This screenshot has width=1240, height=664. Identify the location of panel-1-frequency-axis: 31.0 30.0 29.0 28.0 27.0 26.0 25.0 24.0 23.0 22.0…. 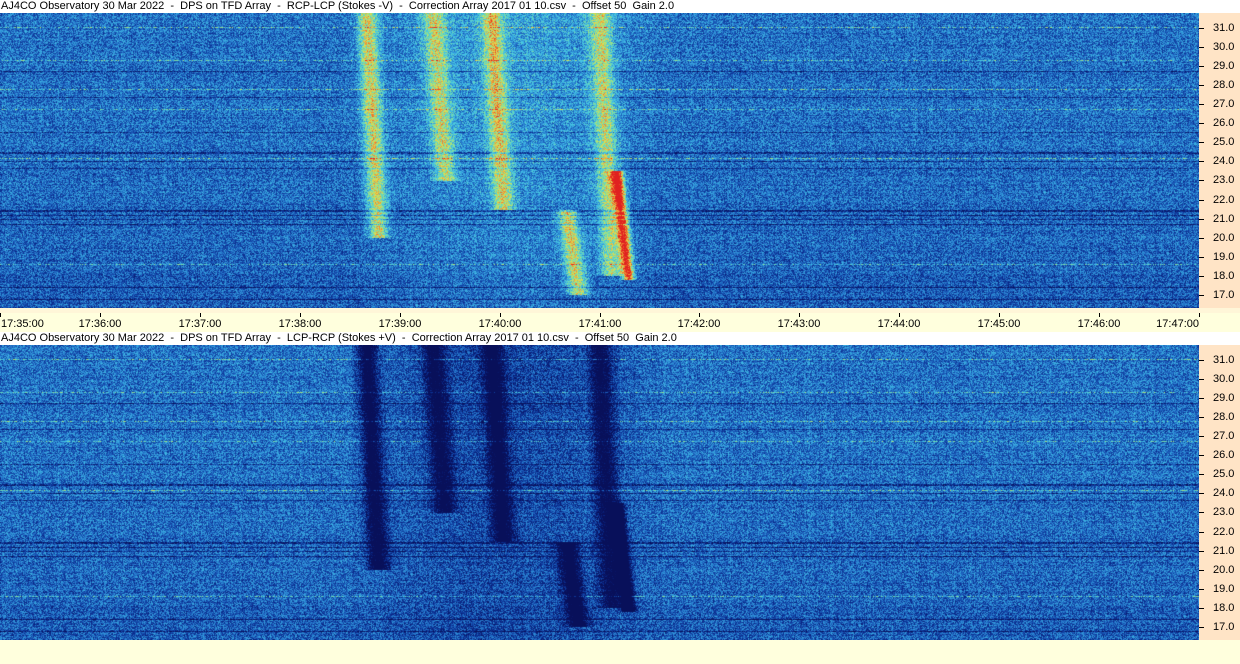
(1219, 160).